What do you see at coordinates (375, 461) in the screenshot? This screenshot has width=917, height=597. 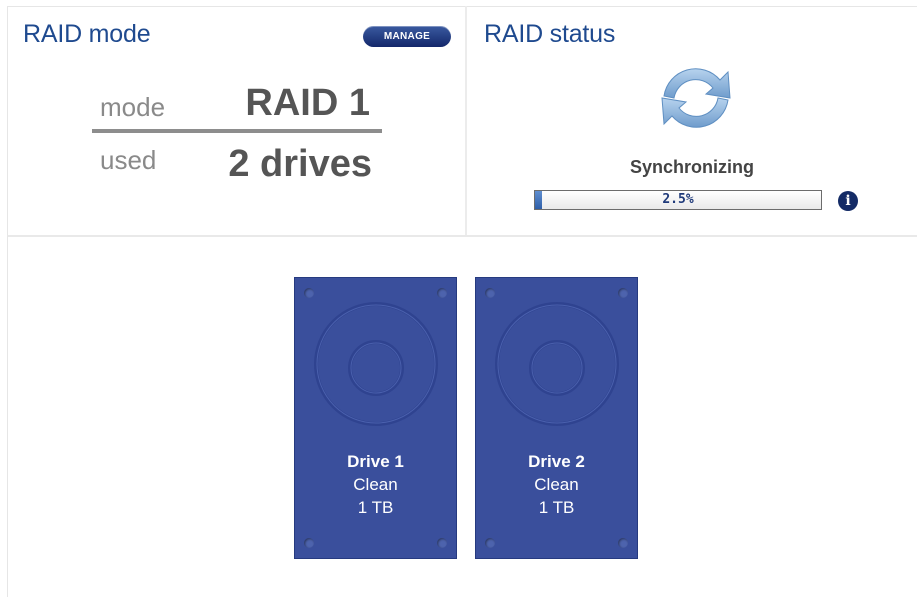 I see `drive-name: Drive 1` at bounding box center [375, 461].